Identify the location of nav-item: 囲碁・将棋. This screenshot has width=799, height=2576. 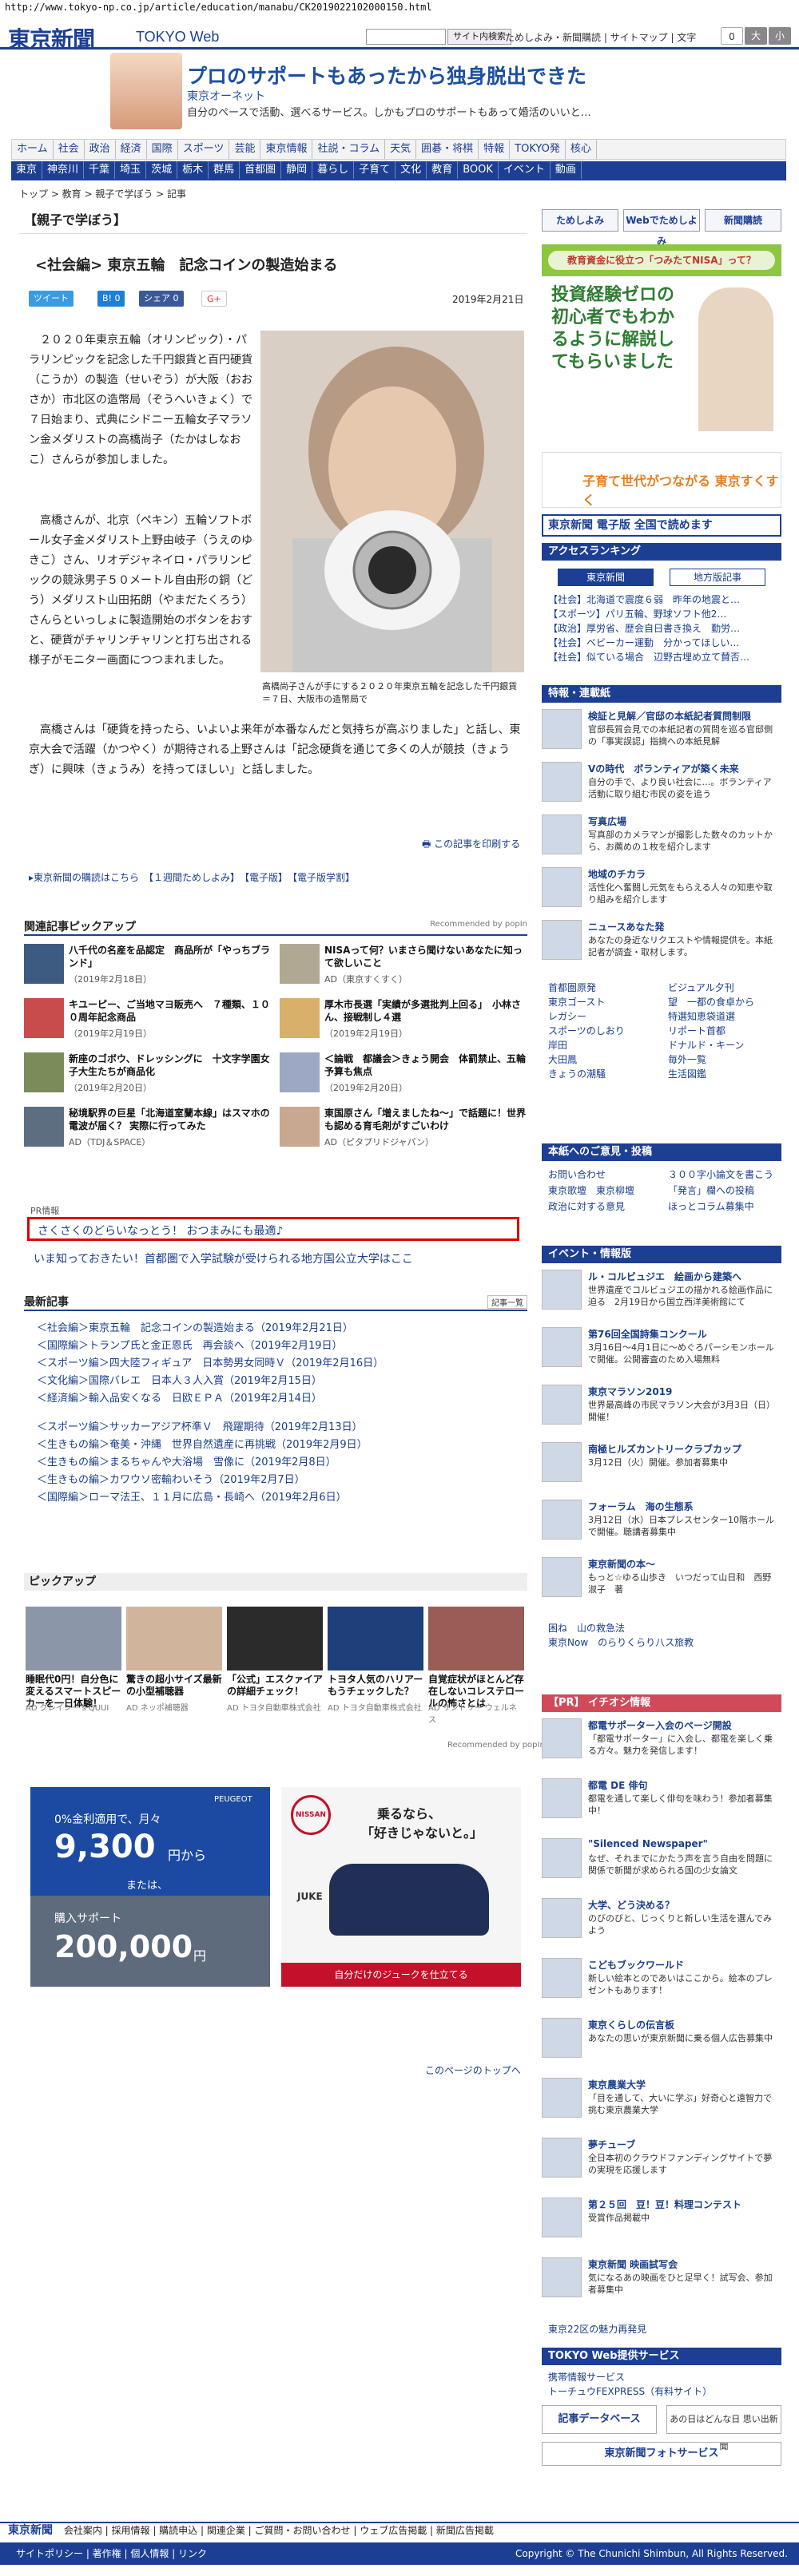
(448, 149).